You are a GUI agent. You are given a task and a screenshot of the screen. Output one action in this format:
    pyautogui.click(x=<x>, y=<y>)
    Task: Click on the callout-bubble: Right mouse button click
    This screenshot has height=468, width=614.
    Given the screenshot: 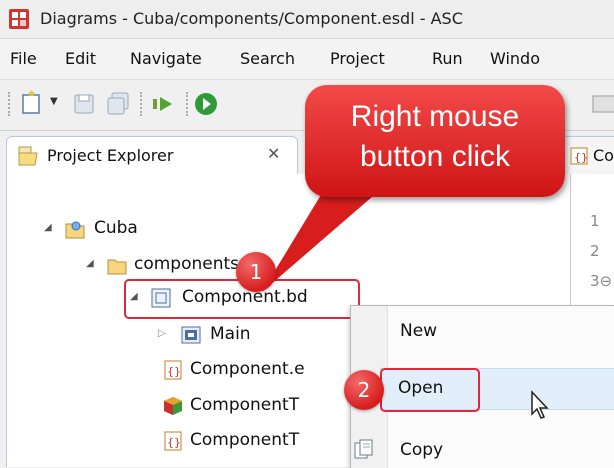 What is the action you would take?
    pyautogui.click(x=435, y=141)
    